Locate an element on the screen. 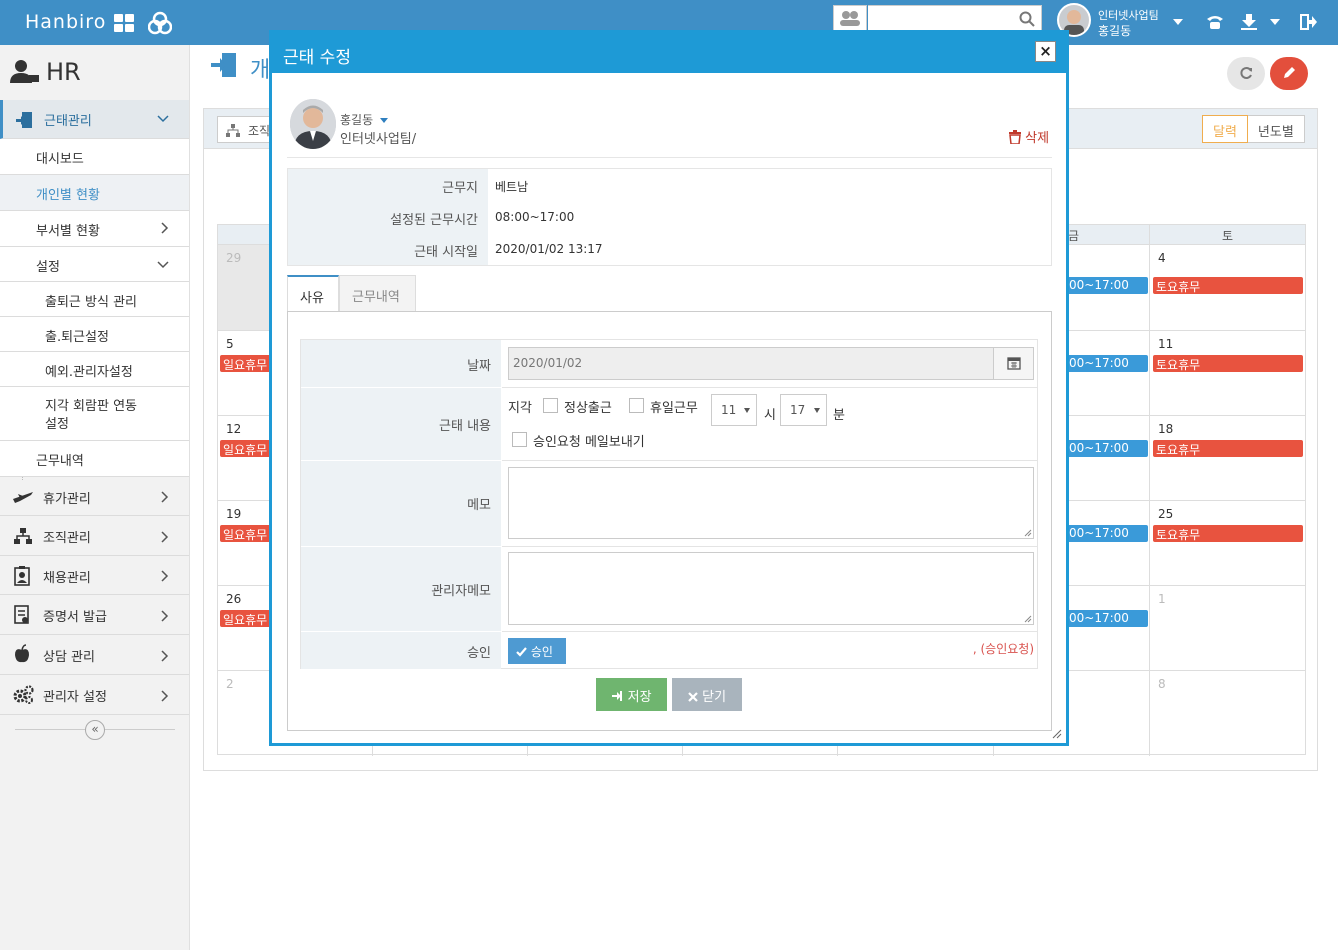  plane-icon is located at coordinates (23, 497).